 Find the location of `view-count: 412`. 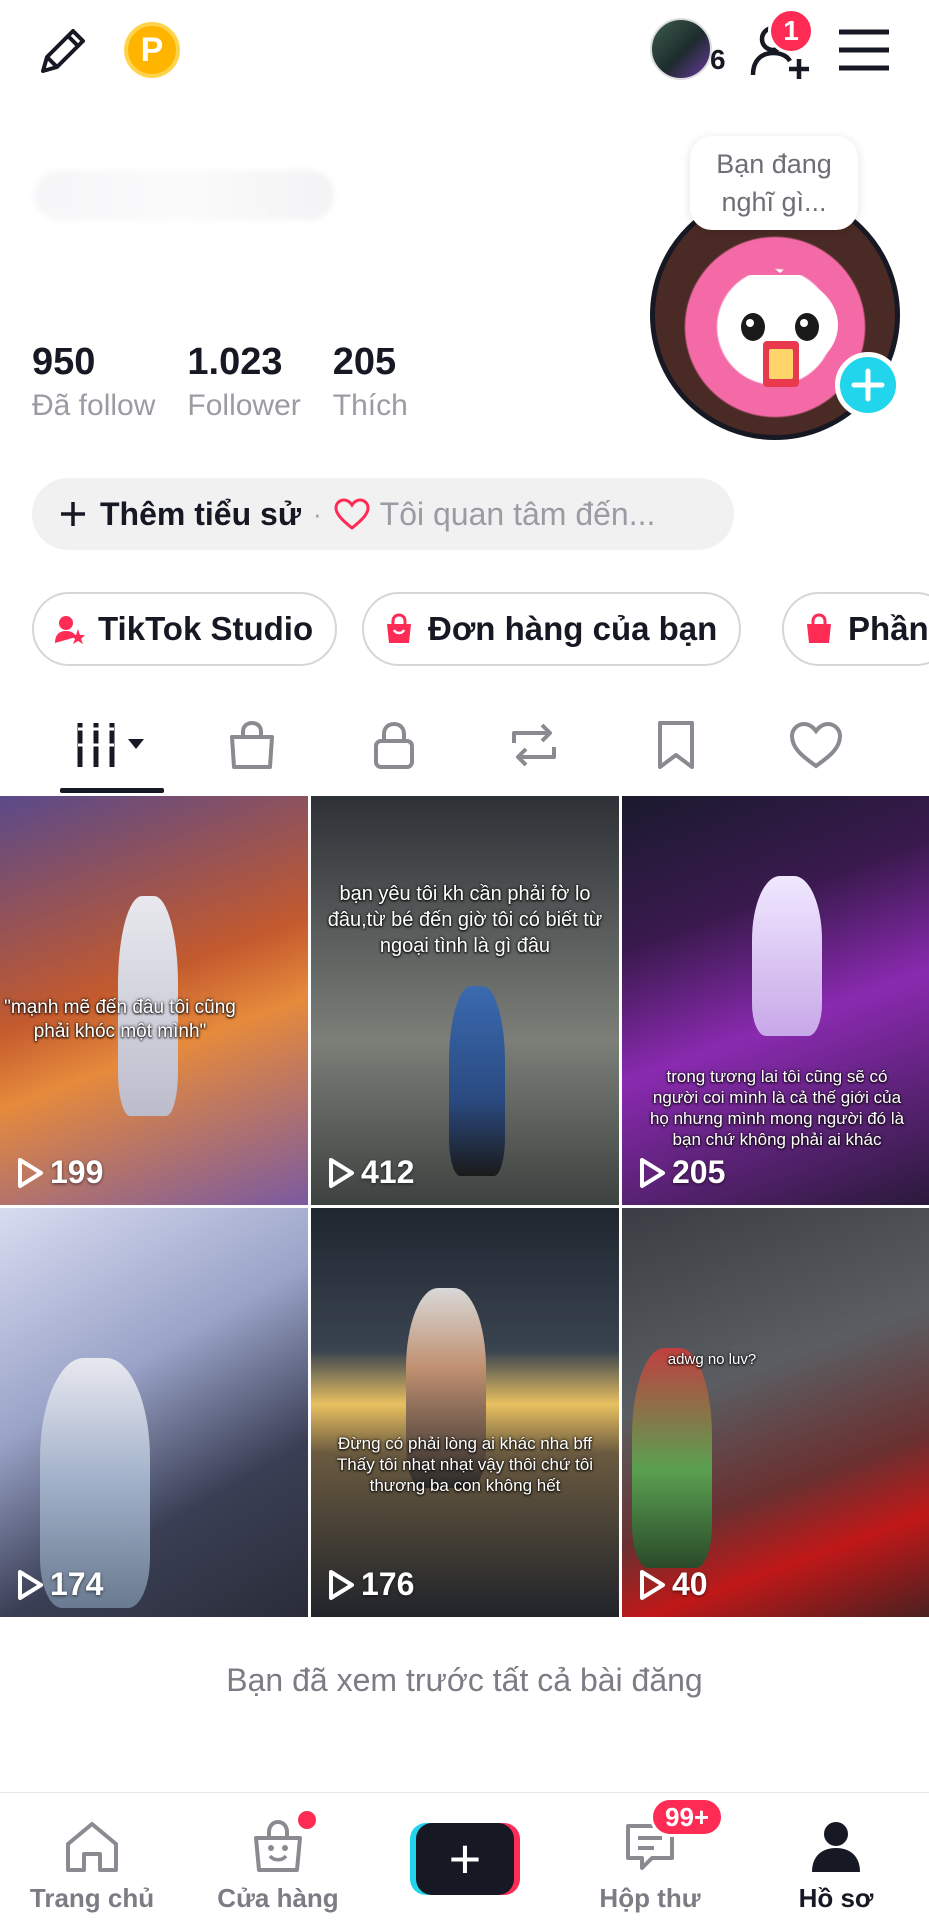

view-count: 412 is located at coordinates (370, 1172).